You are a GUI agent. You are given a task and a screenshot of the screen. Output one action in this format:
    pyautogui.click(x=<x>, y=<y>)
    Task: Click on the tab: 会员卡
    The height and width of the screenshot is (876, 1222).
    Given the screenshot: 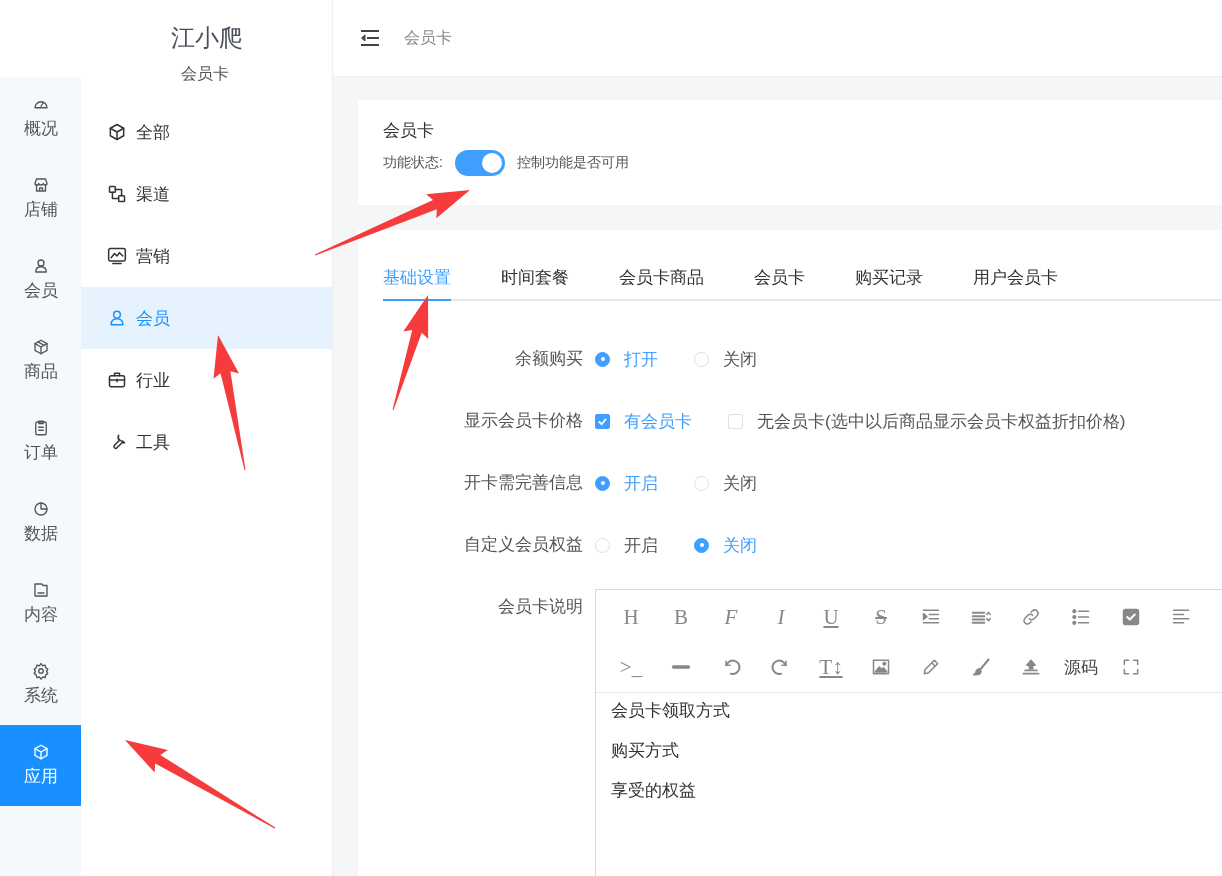 What is the action you would take?
    pyautogui.click(x=779, y=280)
    